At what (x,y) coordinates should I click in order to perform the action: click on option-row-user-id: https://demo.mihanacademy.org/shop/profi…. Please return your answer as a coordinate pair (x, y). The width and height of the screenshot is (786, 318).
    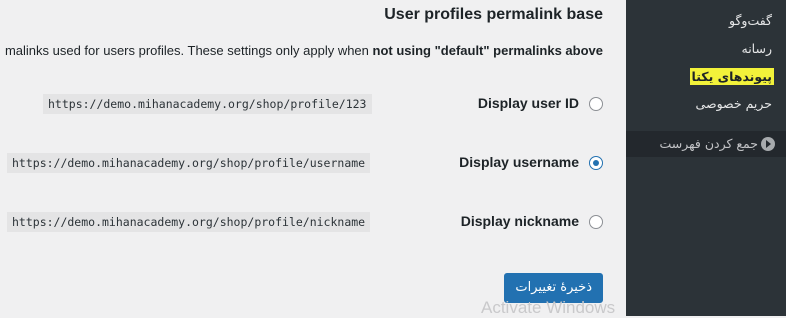
    Looking at the image, I should click on (301, 105).